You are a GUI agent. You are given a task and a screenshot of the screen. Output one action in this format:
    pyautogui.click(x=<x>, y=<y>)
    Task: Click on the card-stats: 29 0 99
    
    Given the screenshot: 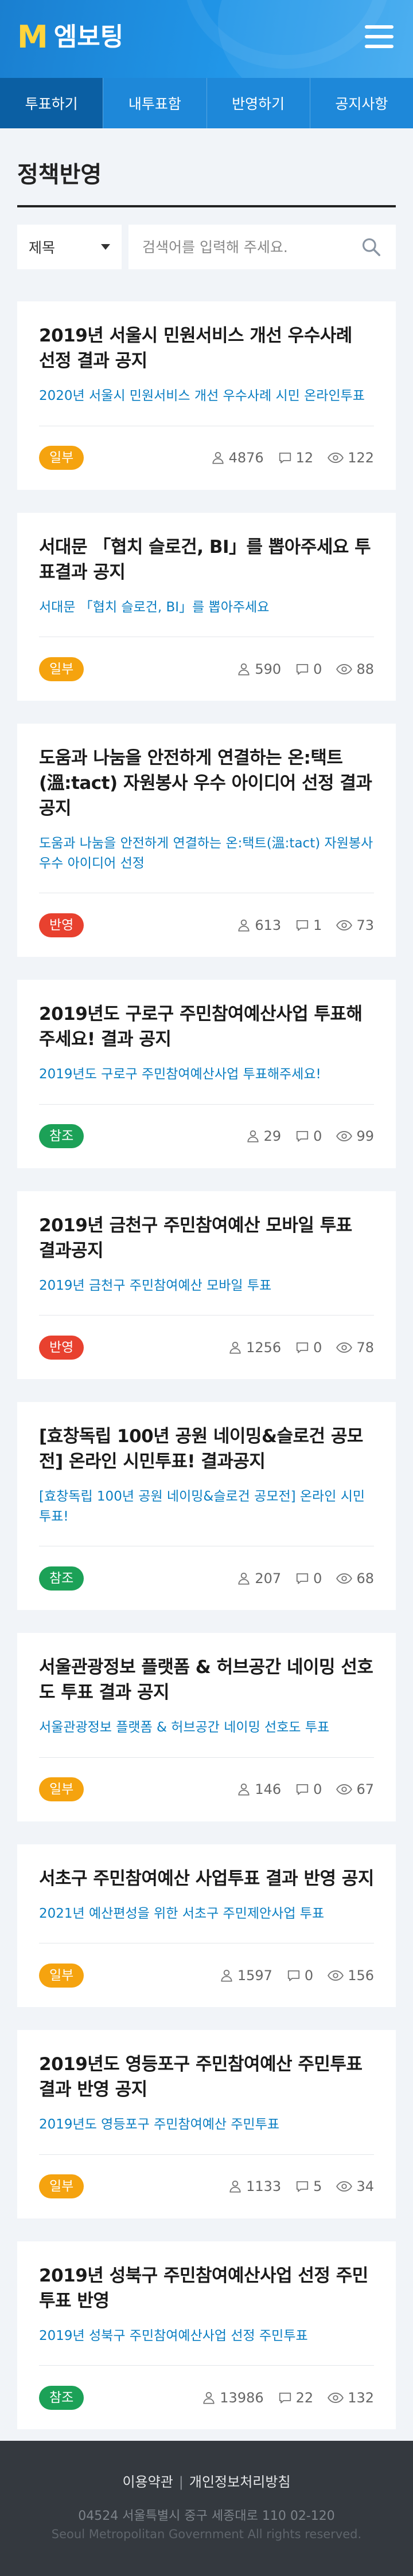 What is the action you would take?
    pyautogui.click(x=303, y=1136)
    